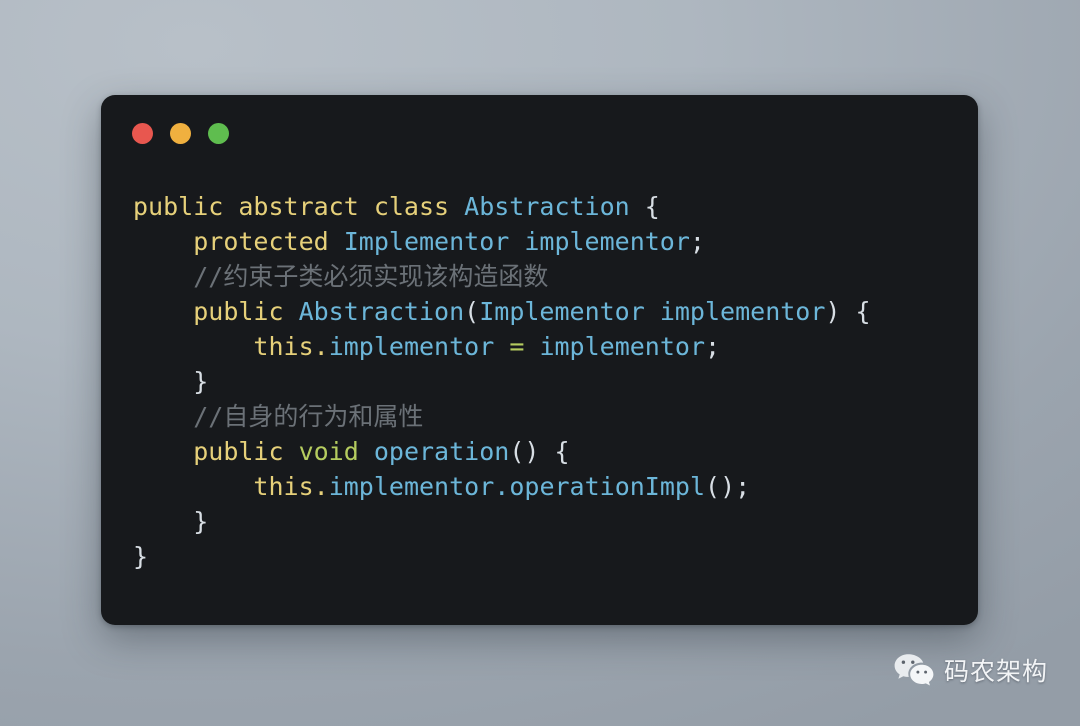 This screenshot has width=1080, height=726. Describe the element at coordinates (336, 451) in the screenshot. I see `code-token: void` at that location.